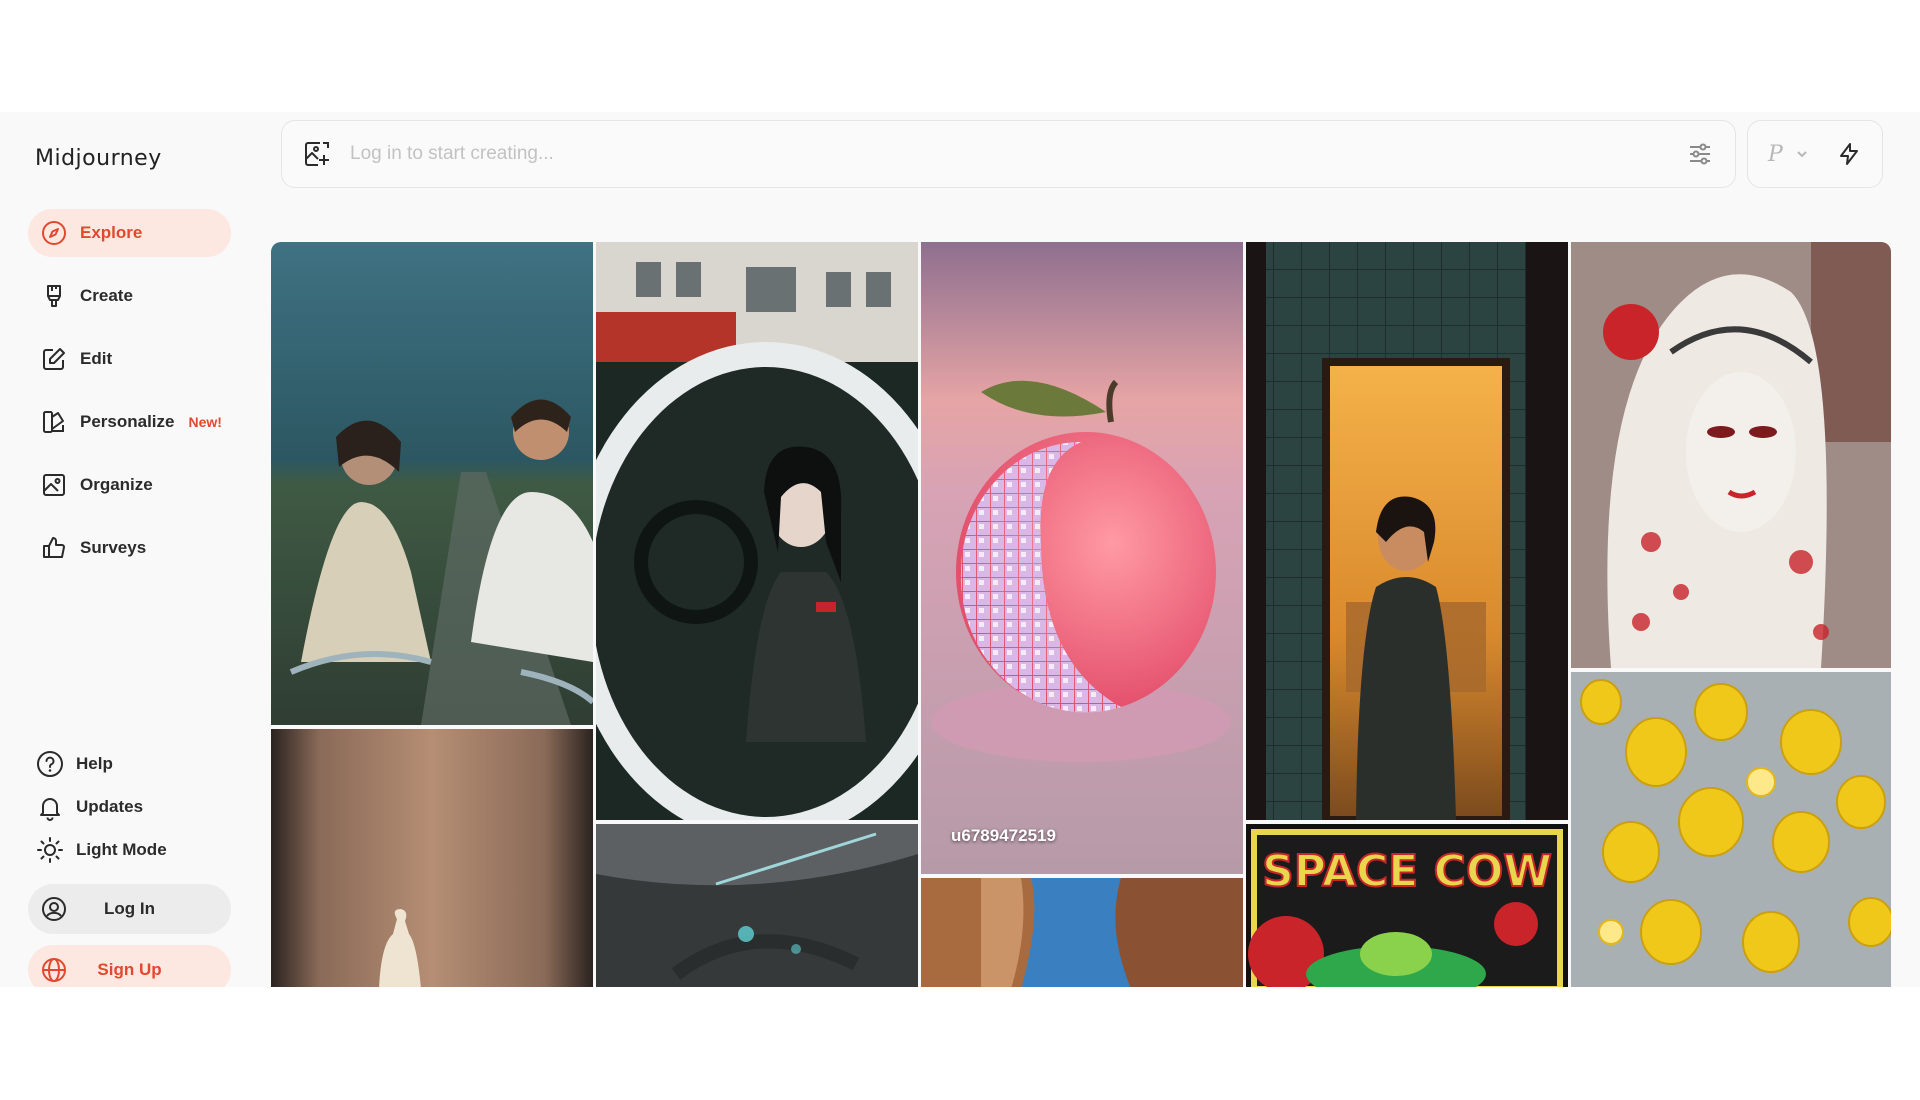 Image resolution: width=1920 pixels, height=1100 pixels. What do you see at coordinates (1082, 558) in the screenshot?
I see `gallery-image-disco-peach: u6789472519` at bounding box center [1082, 558].